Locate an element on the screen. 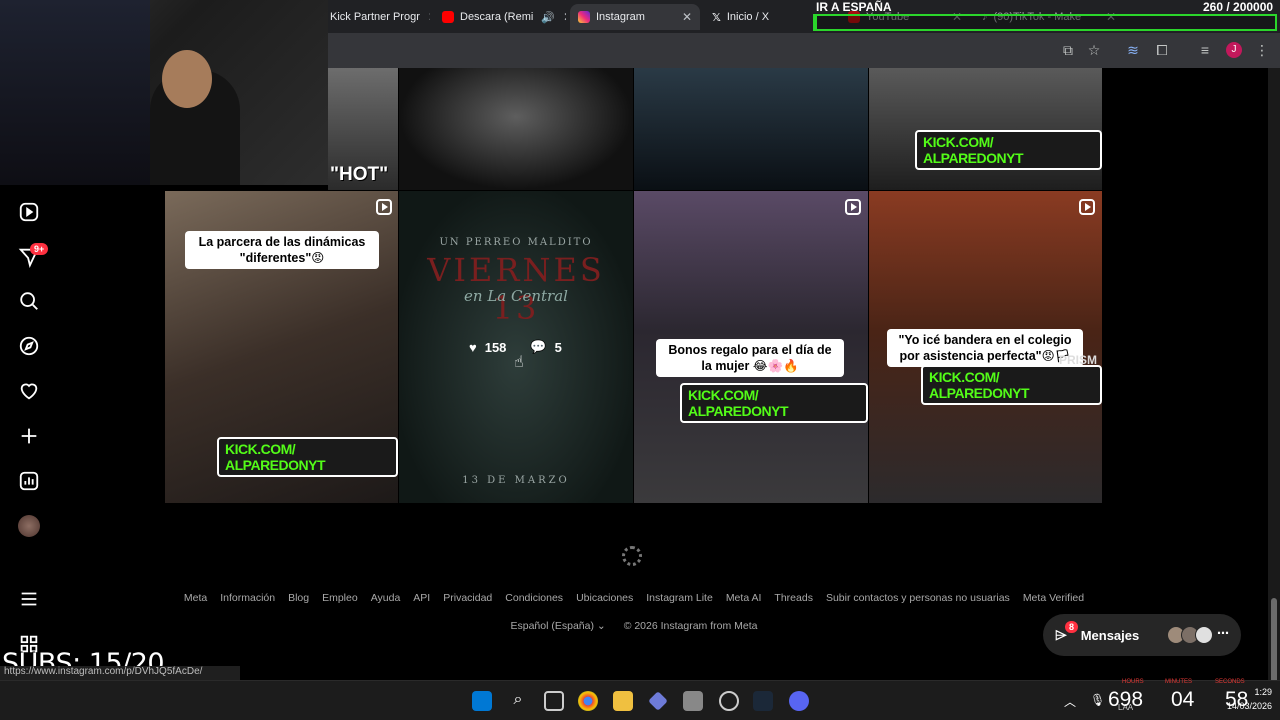 The image size is (1280, 720). install-app-icon: ⧉ is located at coordinates (1068, 50).